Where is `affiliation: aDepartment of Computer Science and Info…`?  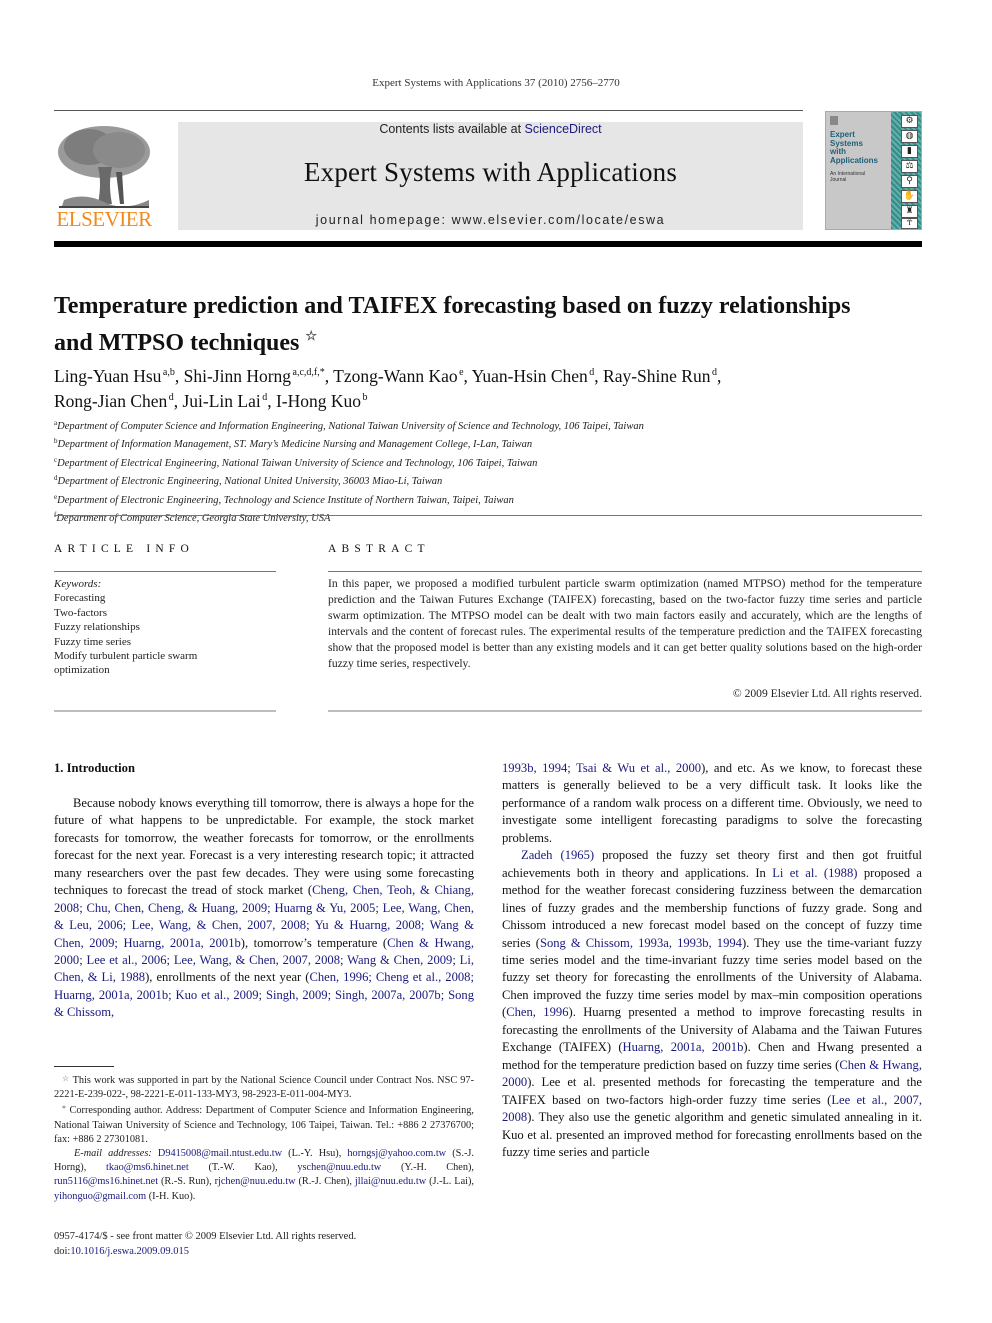 affiliation: aDepartment of Computer Science and Info… is located at coordinates (484, 425).